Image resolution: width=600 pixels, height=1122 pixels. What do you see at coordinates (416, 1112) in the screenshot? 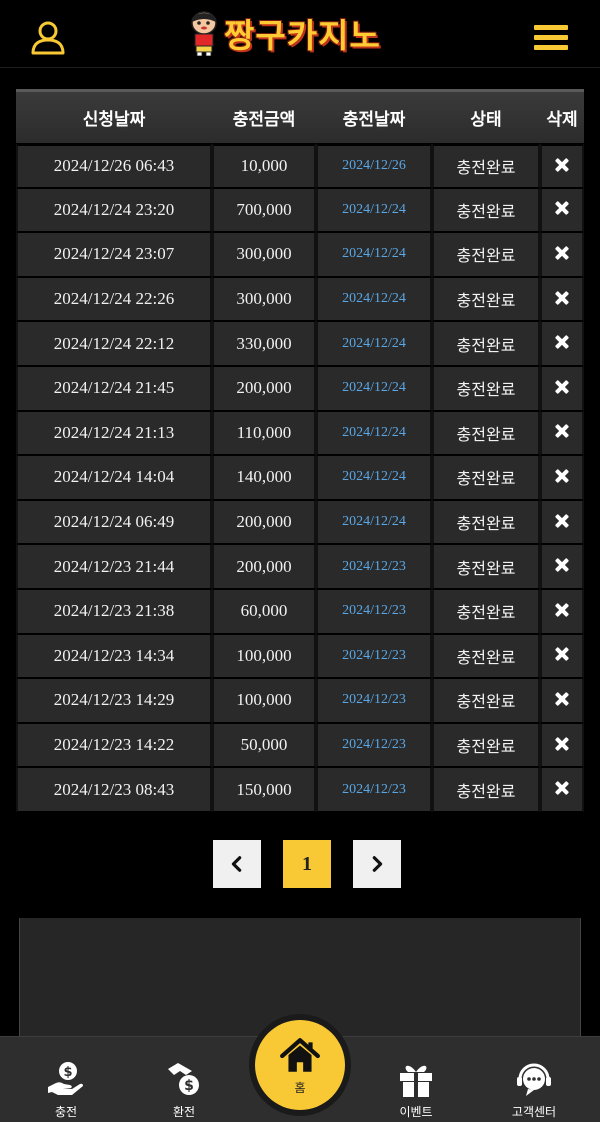
I see `nav-event-label: 이벤트` at bounding box center [416, 1112].